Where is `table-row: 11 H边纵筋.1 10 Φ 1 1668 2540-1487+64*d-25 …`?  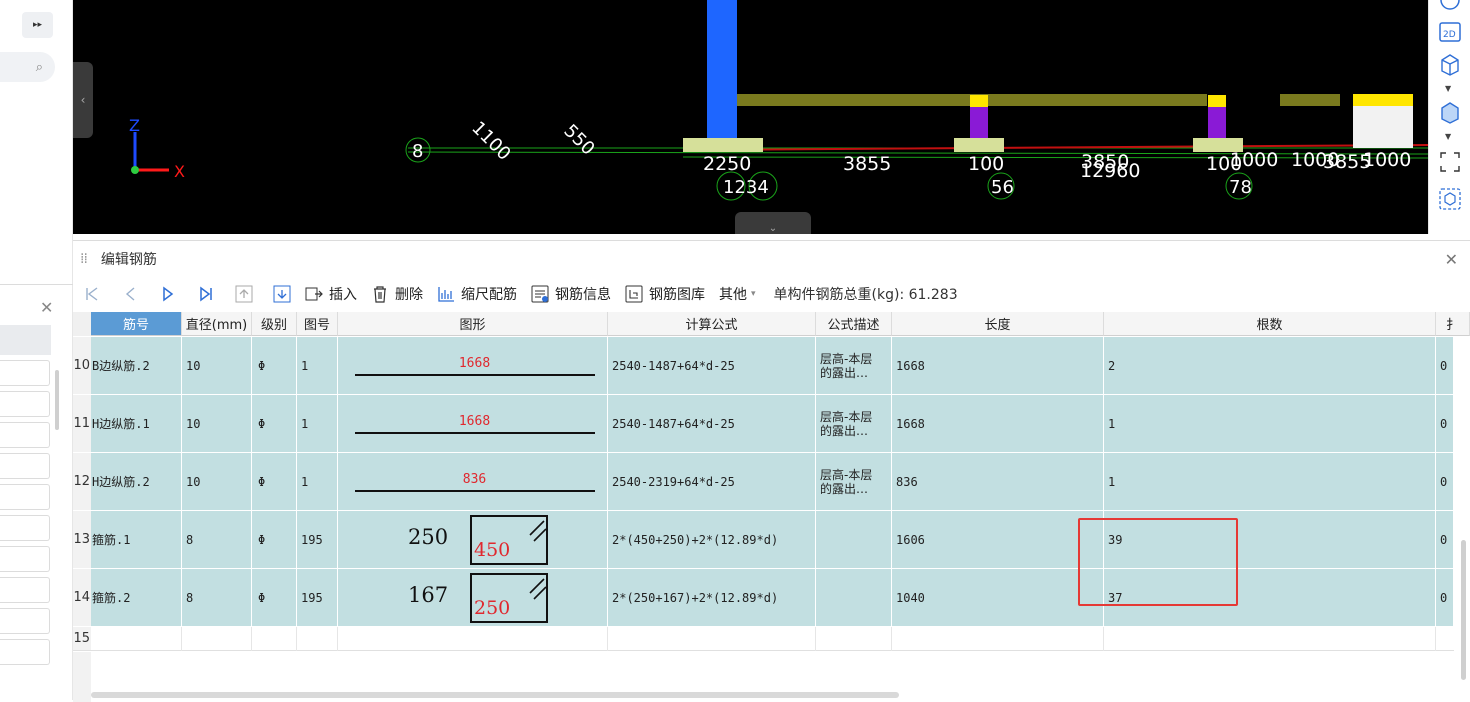
table-row: 11 H边纵筋.1 10 Φ 1 1668 2540-1487+64*d-25 … is located at coordinates (763, 424).